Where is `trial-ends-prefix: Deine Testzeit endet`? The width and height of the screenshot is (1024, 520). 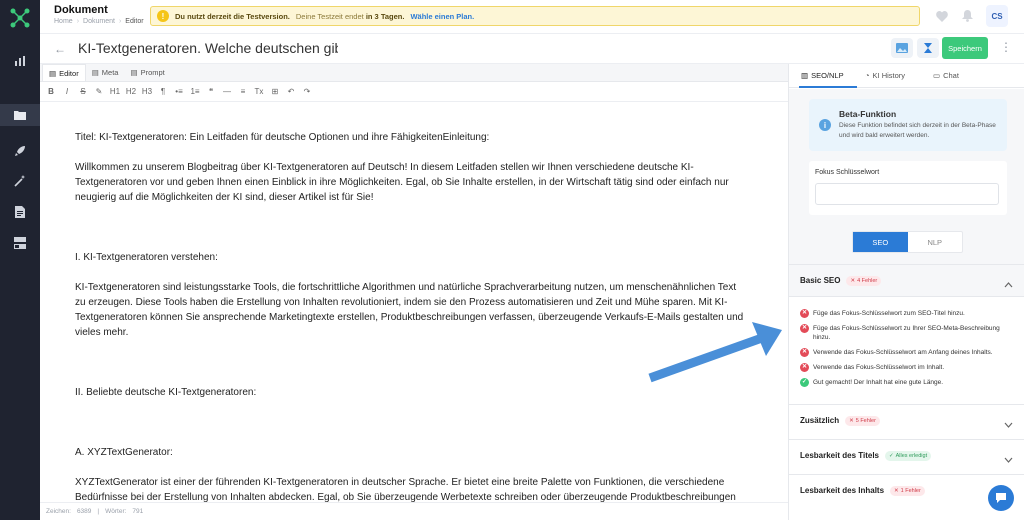 trial-ends-prefix: Deine Testzeit endet is located at coordinates (329, 16).